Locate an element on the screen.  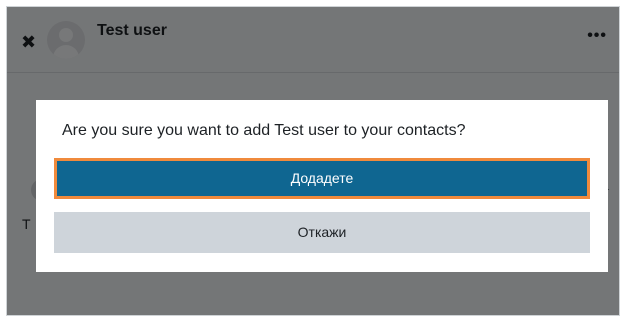
add-contact-button: Додадете is located at coordinates (322, 178).